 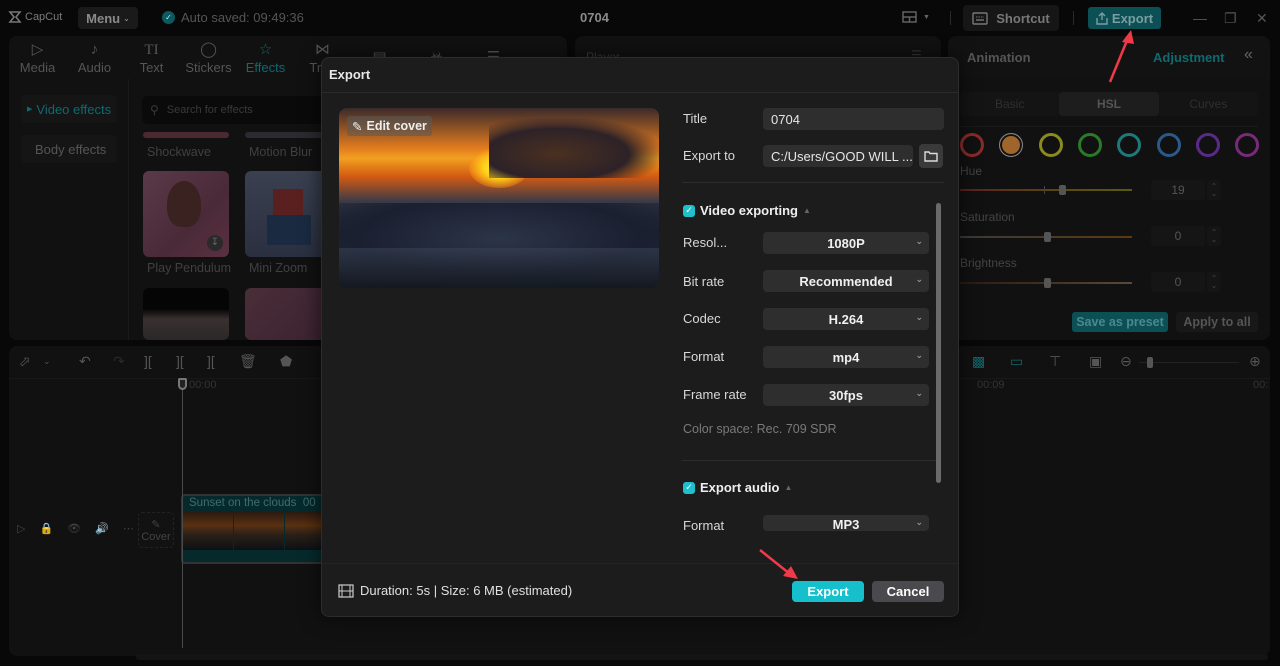 I want to click on split-icon: ][, so click(x=148, y=361).